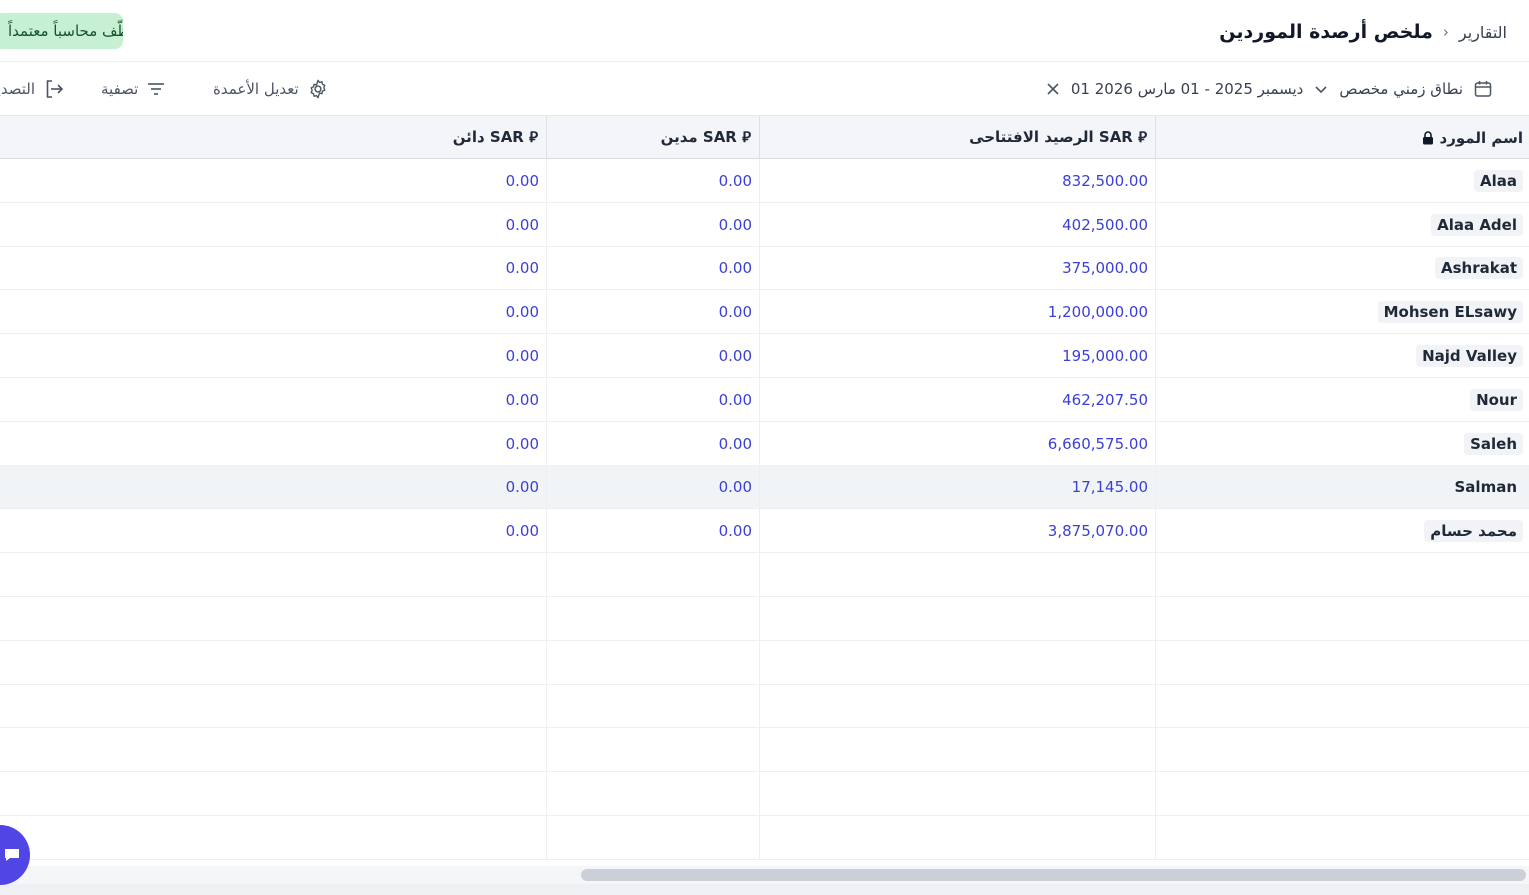 The image size is (1529, 895). Describe the element at coordinates (1342, 312) in the screenshot. I see `supplier-name-cell: Mohsen ELsawy` at that location.